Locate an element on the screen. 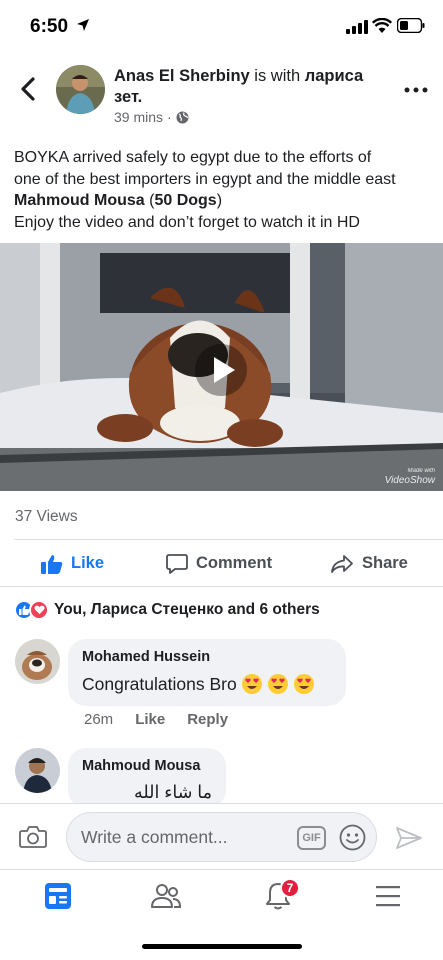 The image size is (443, 960). author-avatar is located at coordinates (80, 89).